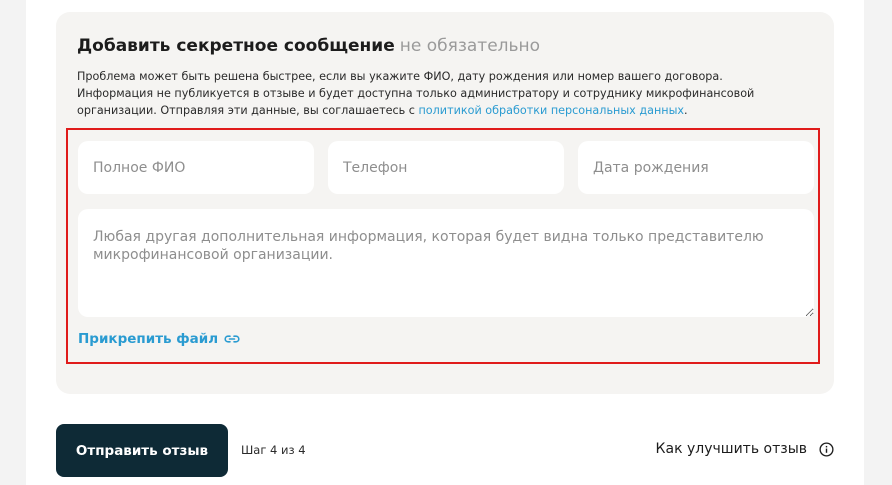 Image resolution: width=892 pixels, height=485 pixels. I want to click on privacy-policy-link: политикой обработки персональных данных, so click(551, 110).